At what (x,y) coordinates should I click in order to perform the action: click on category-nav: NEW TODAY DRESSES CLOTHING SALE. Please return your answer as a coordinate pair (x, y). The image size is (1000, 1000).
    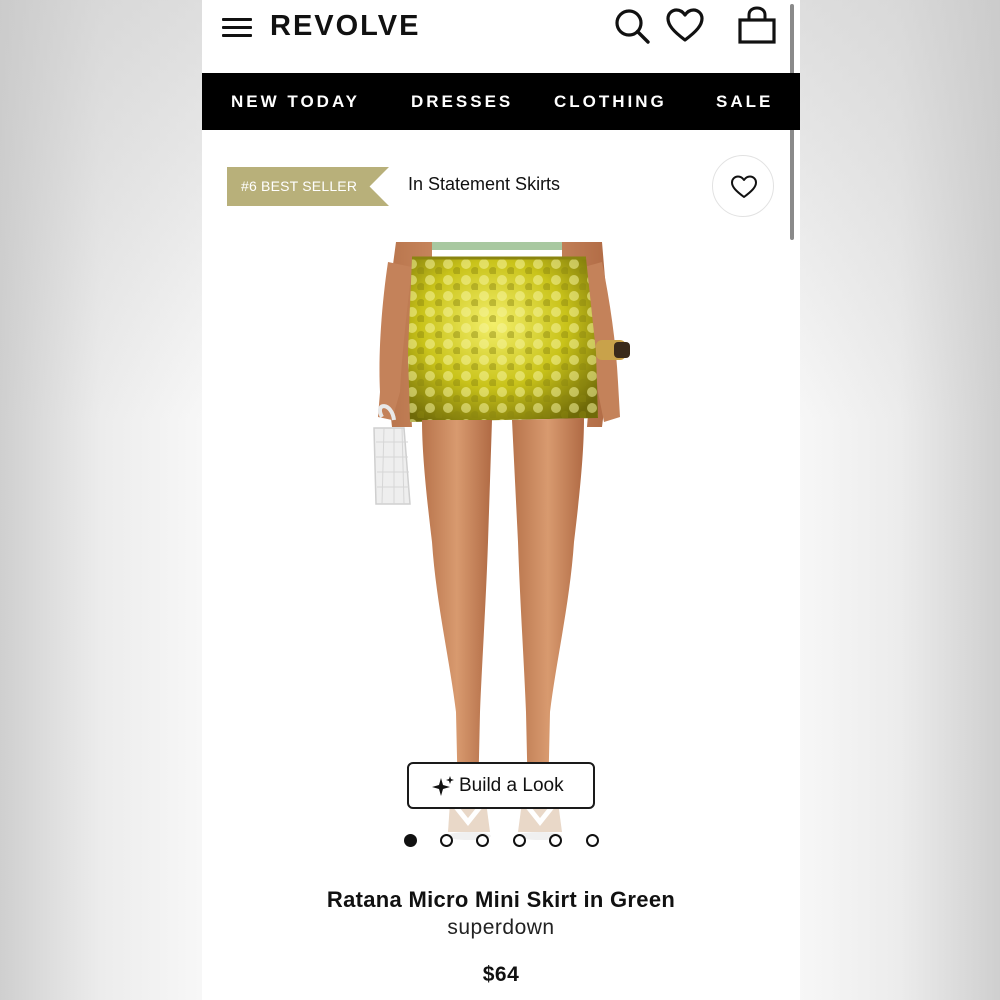
    Looking at the image, I should click on (501, 101).